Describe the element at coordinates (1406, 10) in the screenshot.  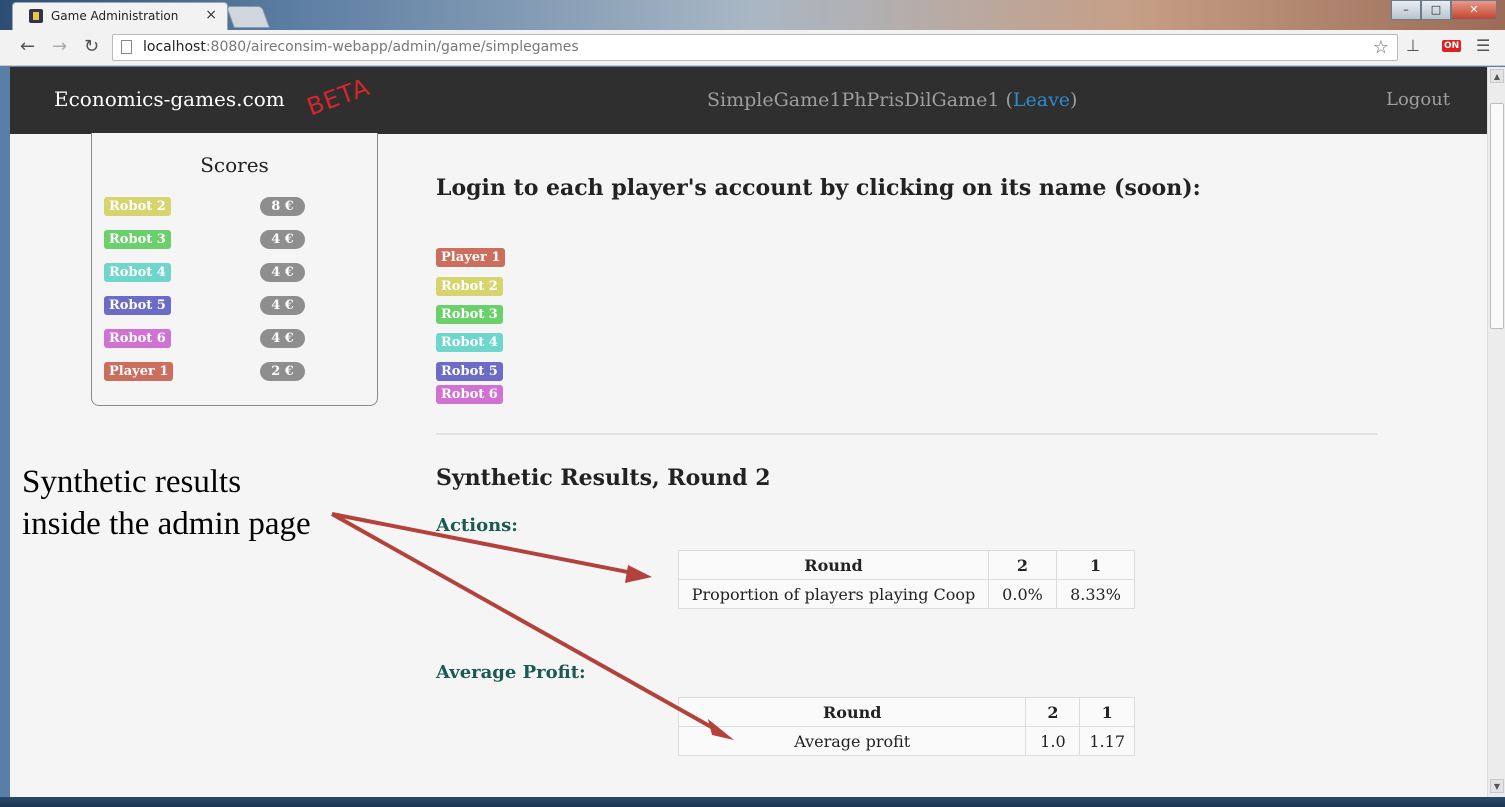
I see `minimize-button: –` at that location.